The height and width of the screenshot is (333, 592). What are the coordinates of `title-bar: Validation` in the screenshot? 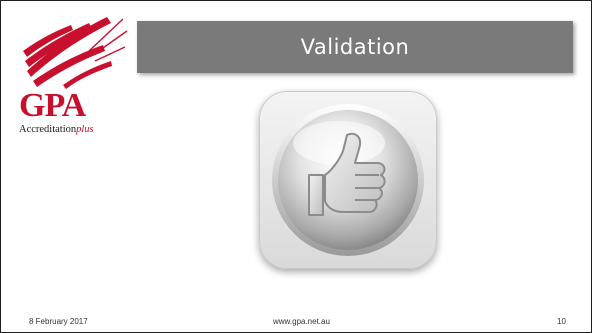 It's located at (355, 47).